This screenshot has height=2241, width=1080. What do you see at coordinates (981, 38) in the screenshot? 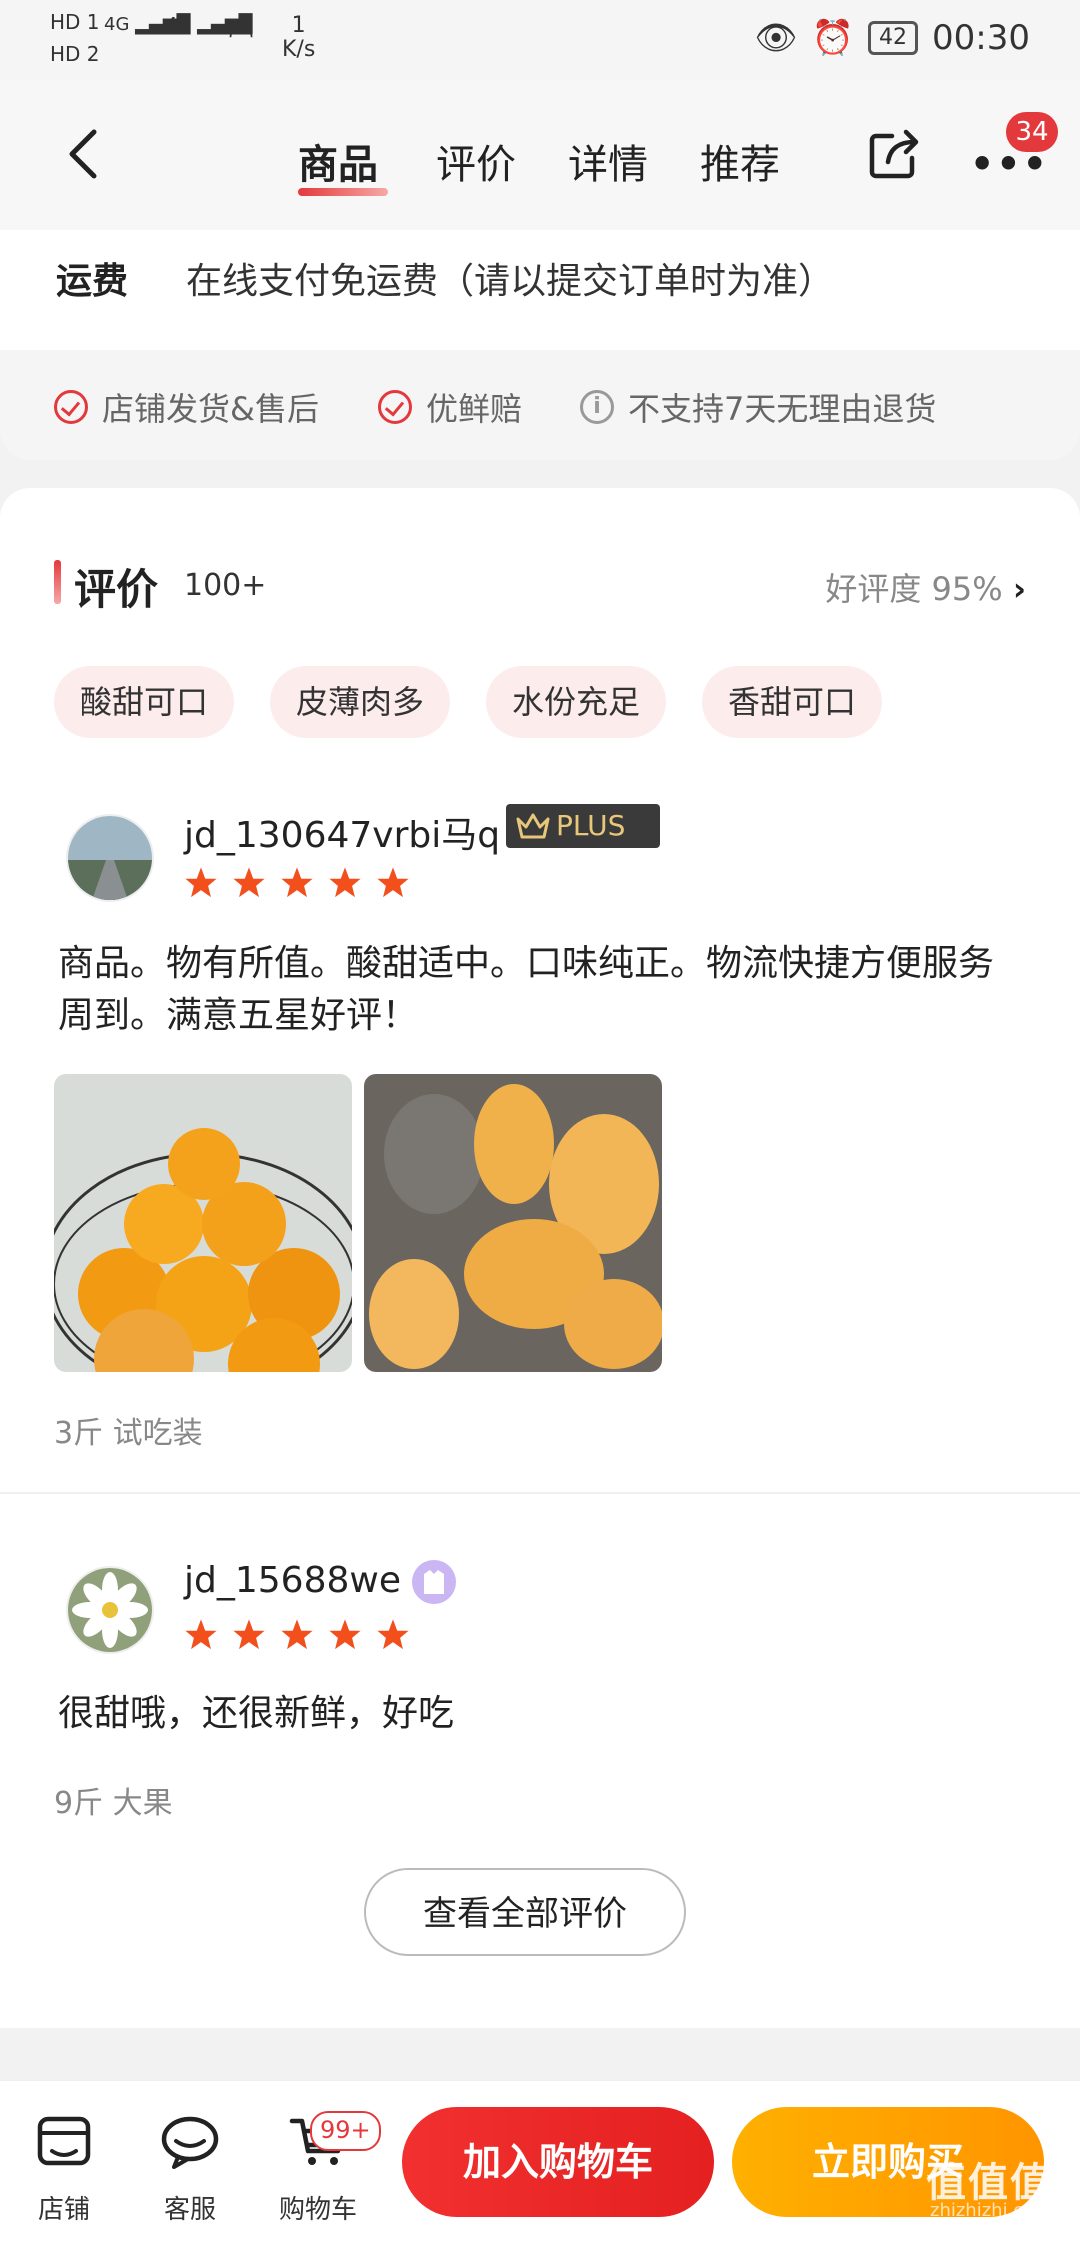
I see `clock: 00:30` at bounding box center [981, 38].